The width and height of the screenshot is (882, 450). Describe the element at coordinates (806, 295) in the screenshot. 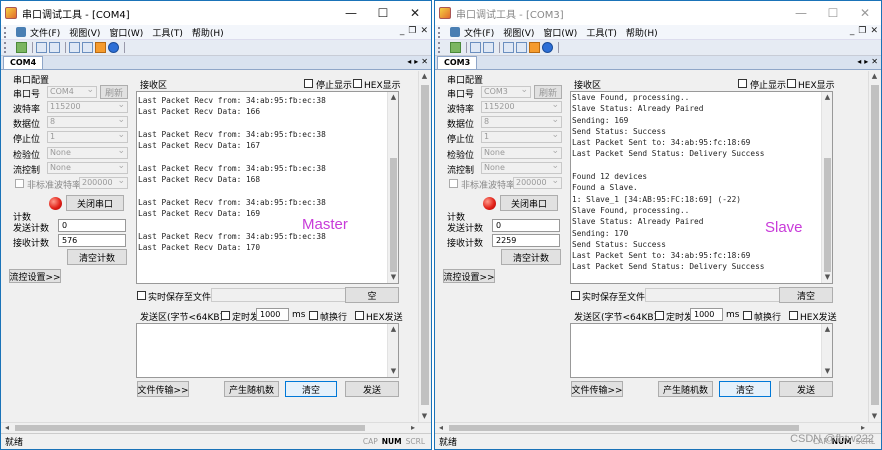

I see `save-clear-button: 清空` at that location.